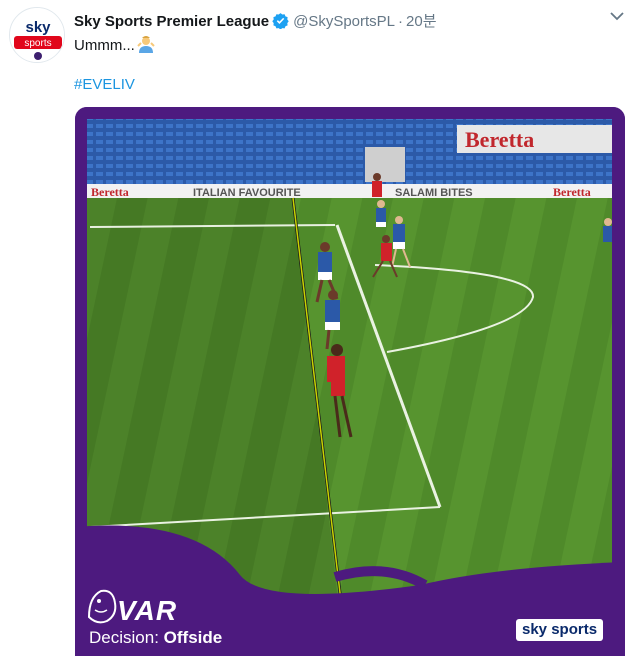 This screenshot has width=640, height=656. I want to click on handle: @SkySportsPL, so click(344, 21).